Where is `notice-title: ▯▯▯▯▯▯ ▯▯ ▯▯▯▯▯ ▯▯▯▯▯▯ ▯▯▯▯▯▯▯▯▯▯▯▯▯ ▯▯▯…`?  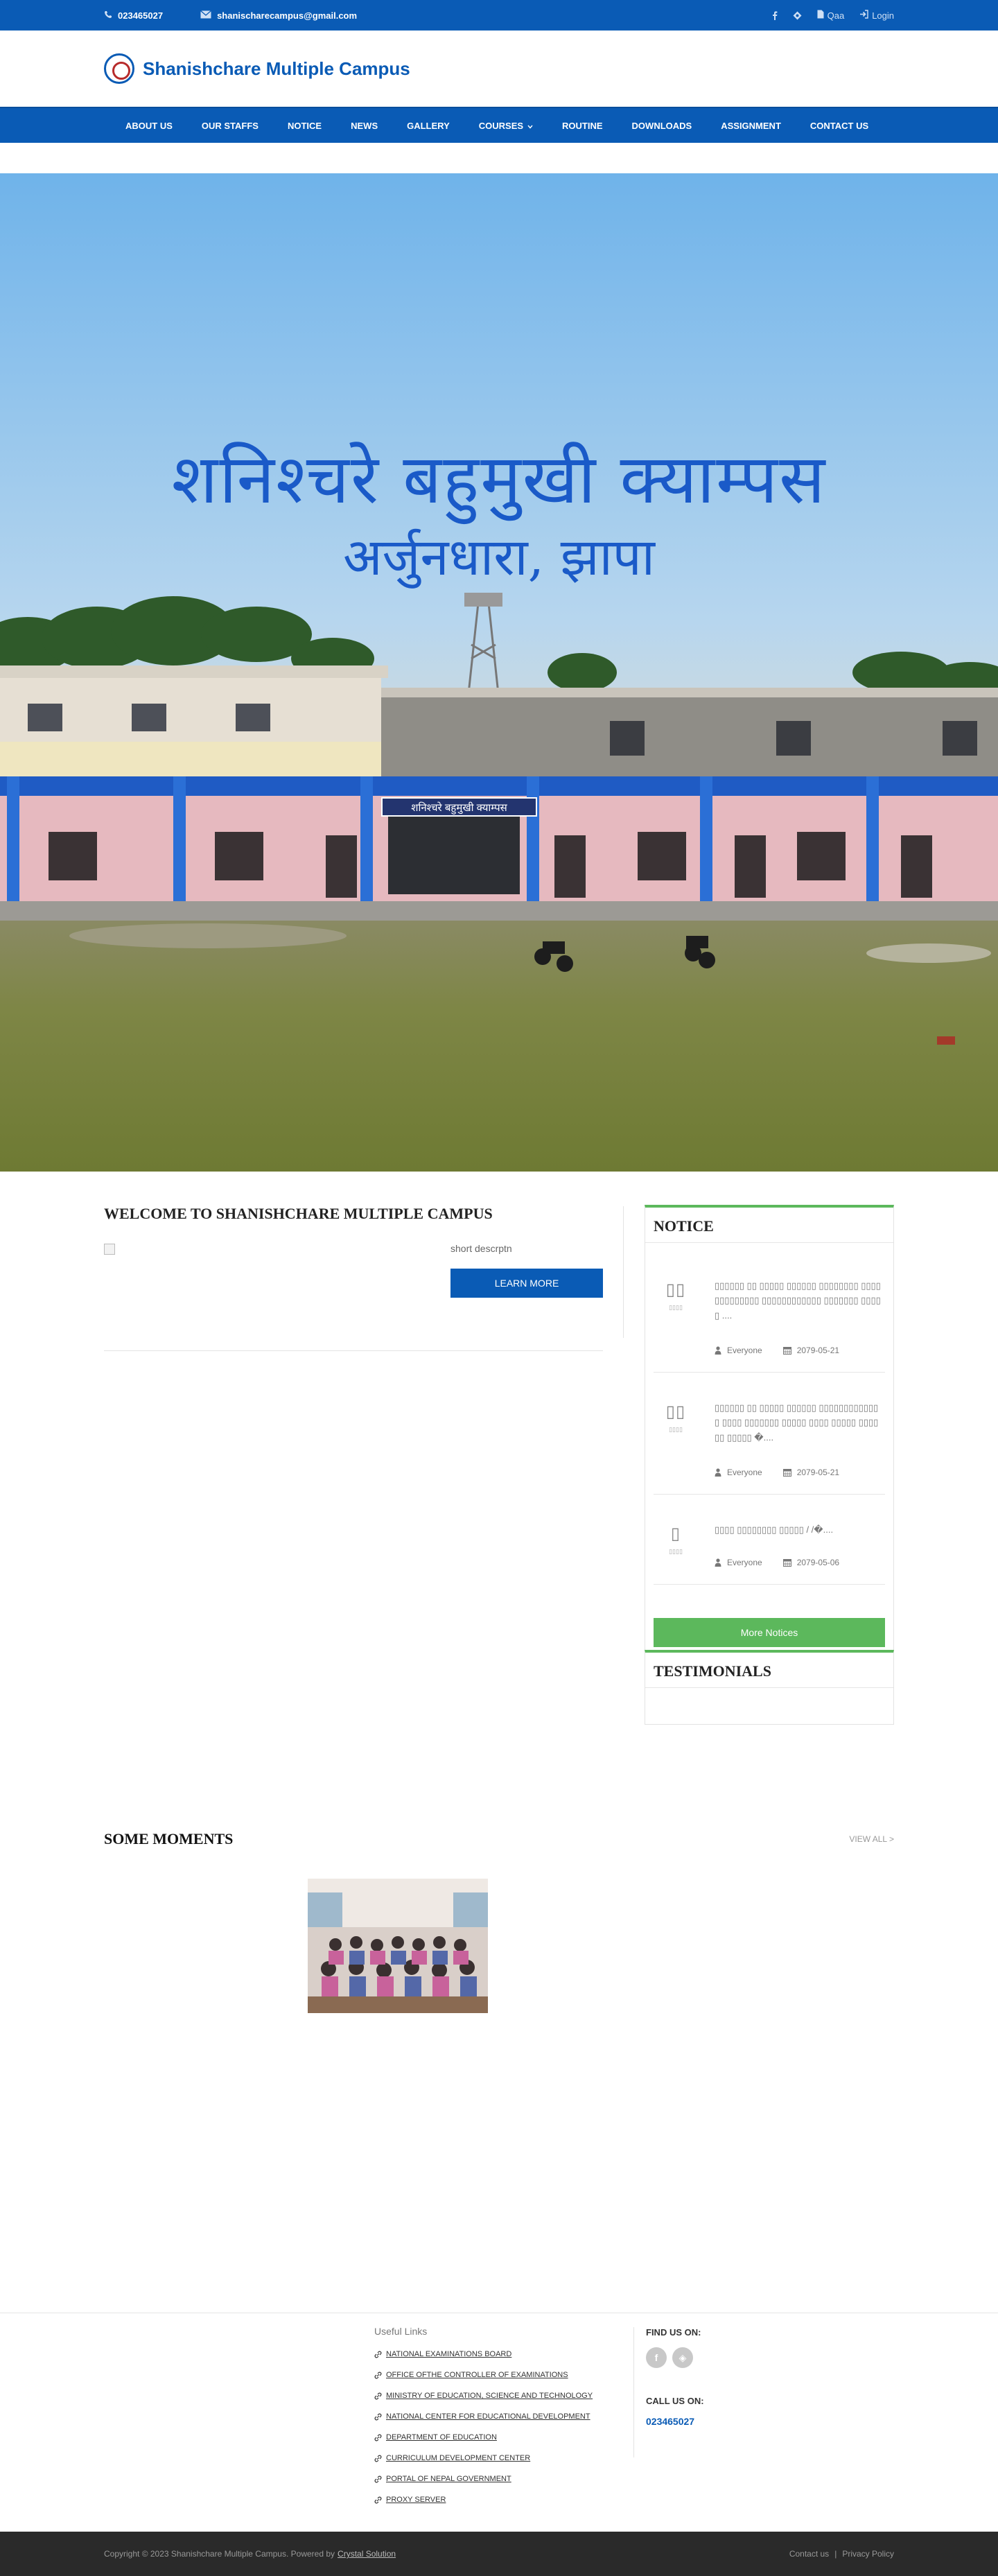
notice-title: ▯▯▯▯▯▯ ▯▯ ▯▯▯▯▯ ▯▯▯▯▯▯ ▯▯▯▯▯▯▯▯▯▯▯▯▯ ▯▯▯… is located at coordinates (798, 1422).